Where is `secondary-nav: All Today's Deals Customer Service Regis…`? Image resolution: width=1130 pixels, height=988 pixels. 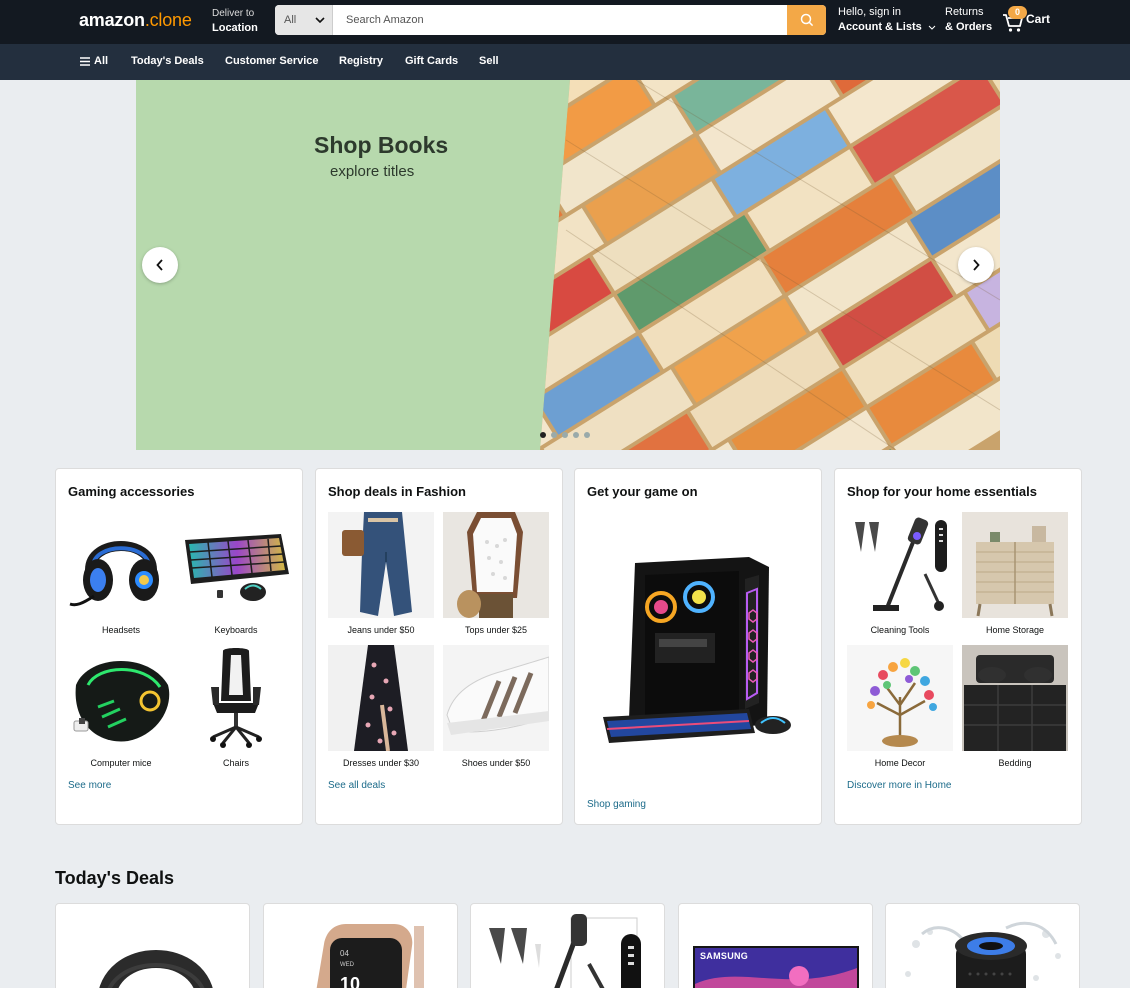
secondary-nav: All Today's Deals Customer Service Regis… is located at coordinates (565, 62).